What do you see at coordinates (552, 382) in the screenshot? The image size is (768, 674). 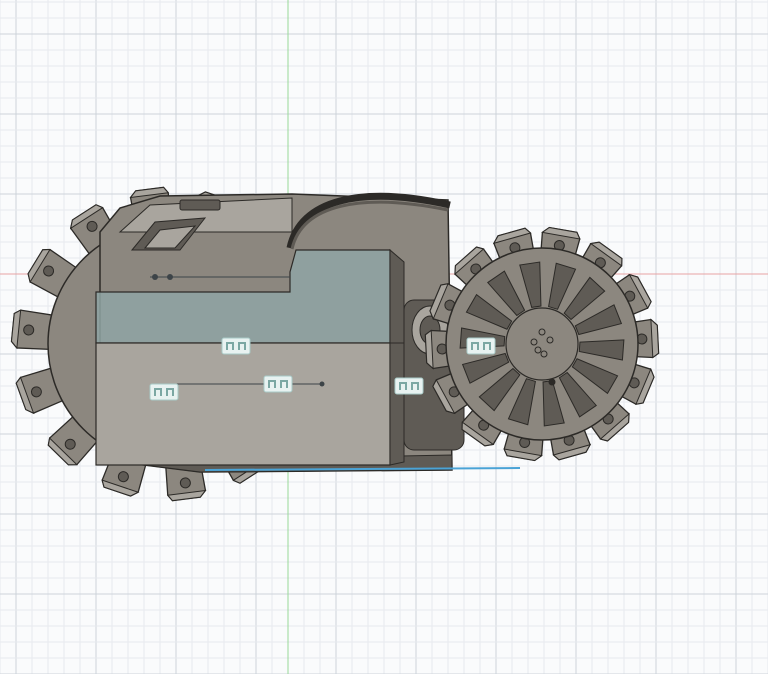 I see `axle-point` at bounding box center [552, 382].